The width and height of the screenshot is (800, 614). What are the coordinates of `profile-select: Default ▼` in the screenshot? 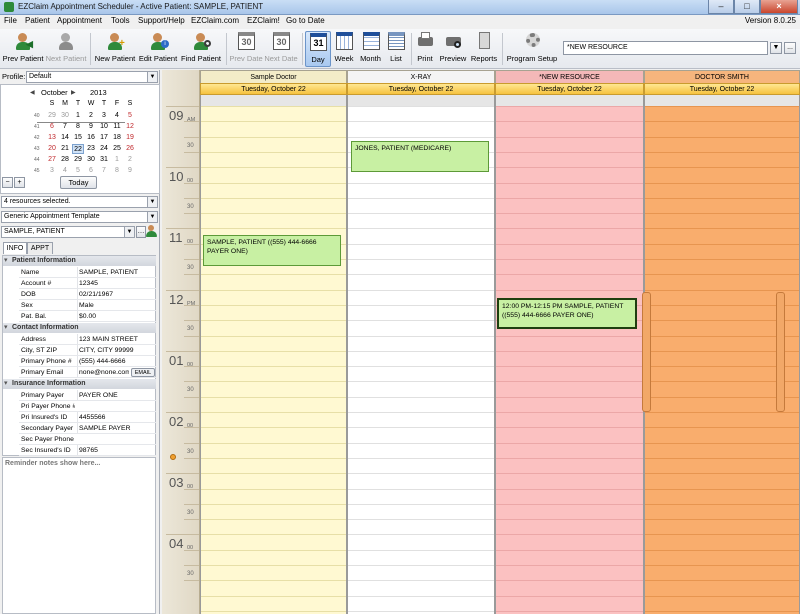 It's located at (92, 77).